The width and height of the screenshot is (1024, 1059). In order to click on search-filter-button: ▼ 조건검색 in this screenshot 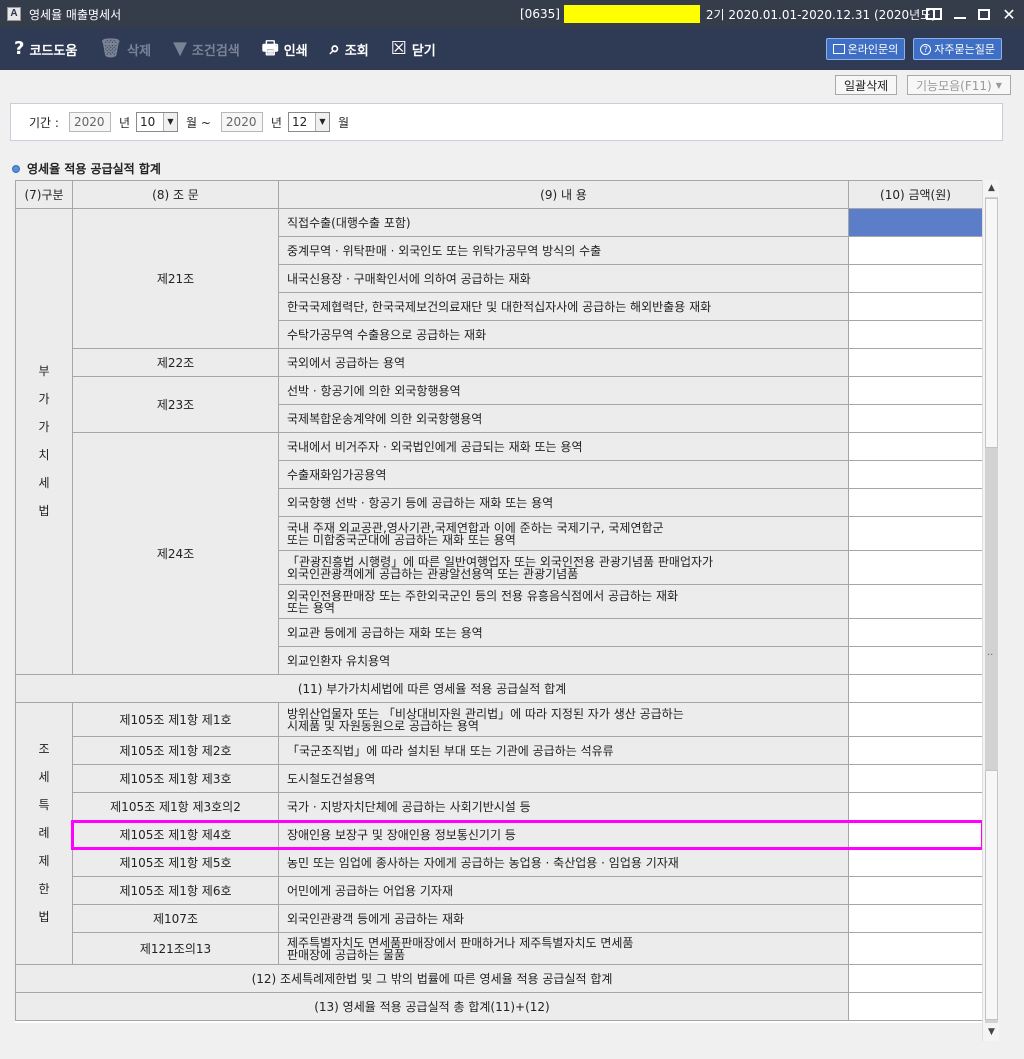, I will do `click(206, 49)`.